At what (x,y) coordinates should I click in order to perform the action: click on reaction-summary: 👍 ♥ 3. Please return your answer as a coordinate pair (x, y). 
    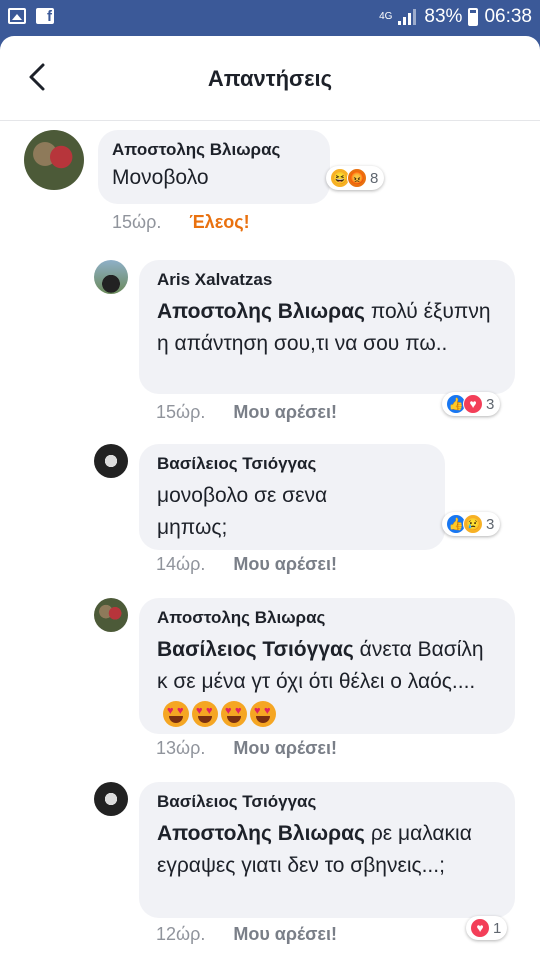
    Looking at the image, I should click on (471, 404).